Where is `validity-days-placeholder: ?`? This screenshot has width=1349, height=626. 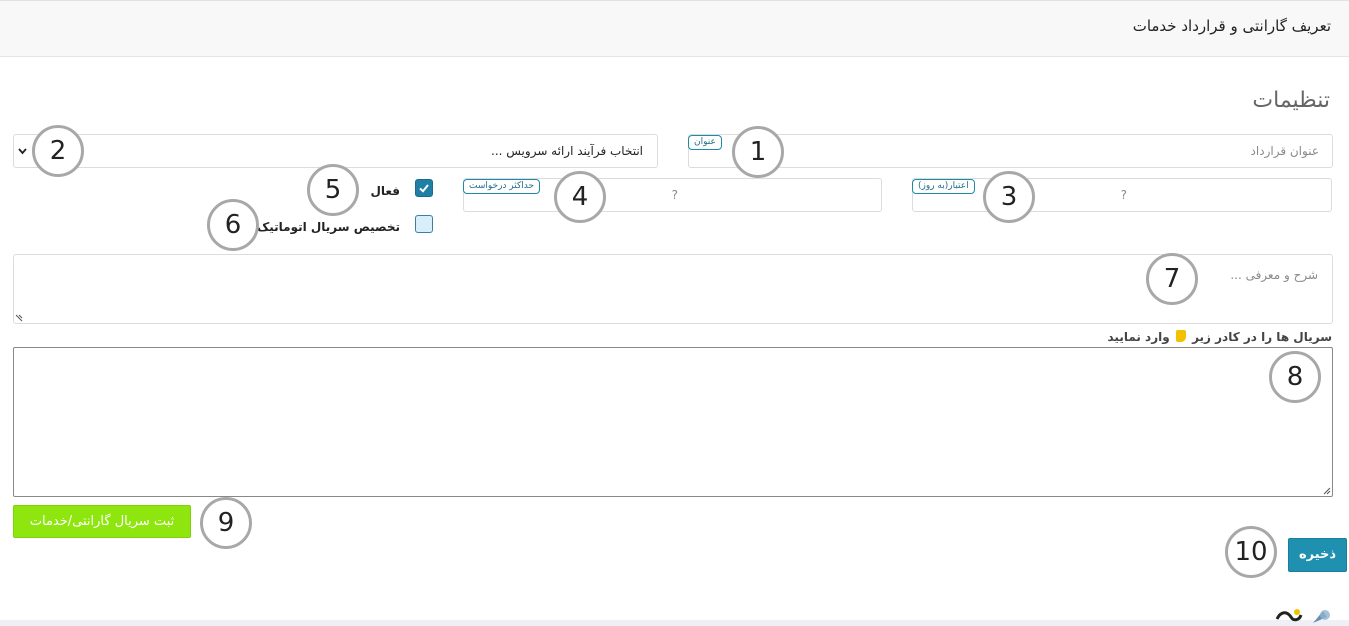 validity-days-placeholder: ? is located at coordinates (1123, 195).